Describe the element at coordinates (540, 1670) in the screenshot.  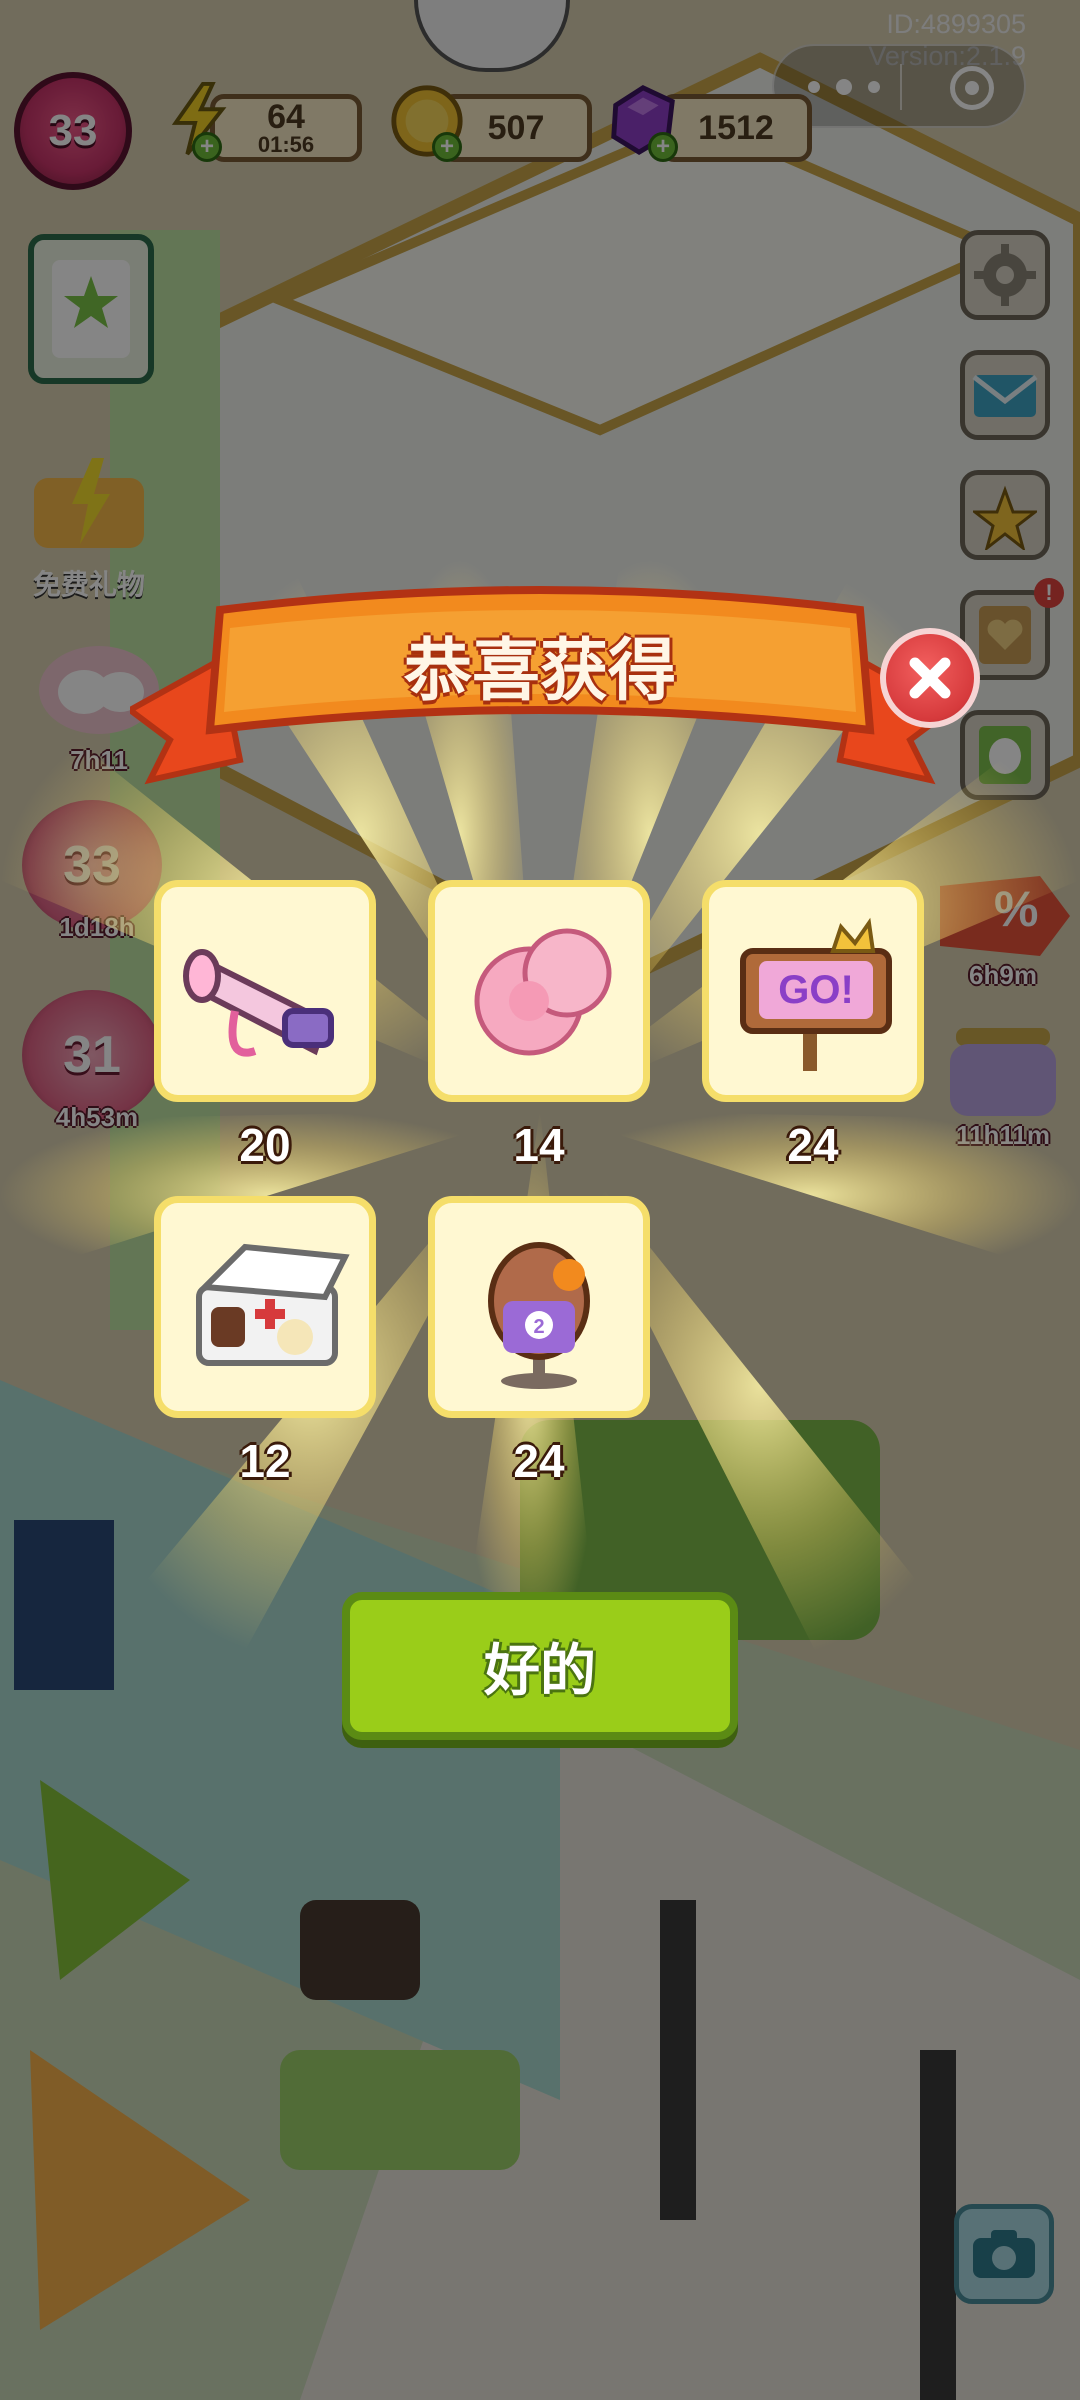
I see `ok-button-label: 好的` at that location.